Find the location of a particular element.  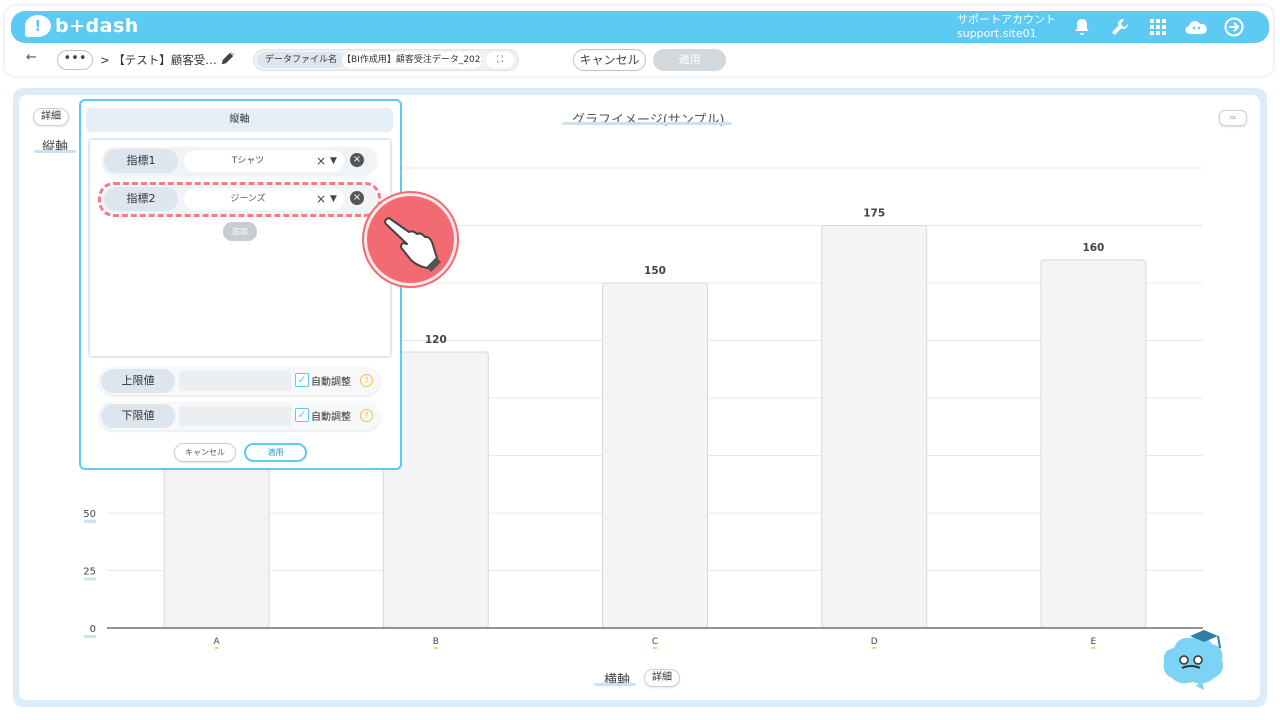

tab-y-axis: 縦軸 is located at coordinates (239, 120).